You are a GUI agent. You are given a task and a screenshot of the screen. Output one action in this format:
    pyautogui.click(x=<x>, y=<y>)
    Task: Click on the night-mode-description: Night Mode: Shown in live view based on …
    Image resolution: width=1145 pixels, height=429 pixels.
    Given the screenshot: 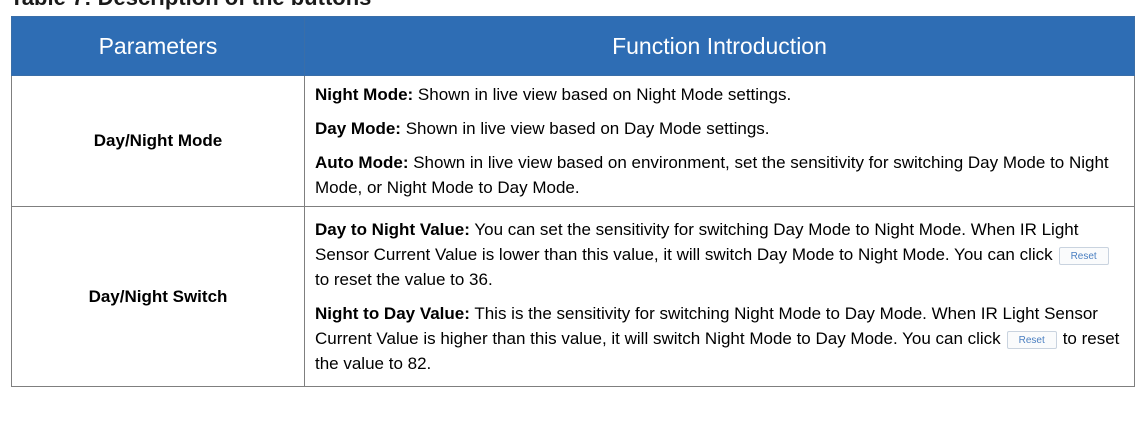 What is the action you would take?
    pyautogui.click(x=719, y=94)
    